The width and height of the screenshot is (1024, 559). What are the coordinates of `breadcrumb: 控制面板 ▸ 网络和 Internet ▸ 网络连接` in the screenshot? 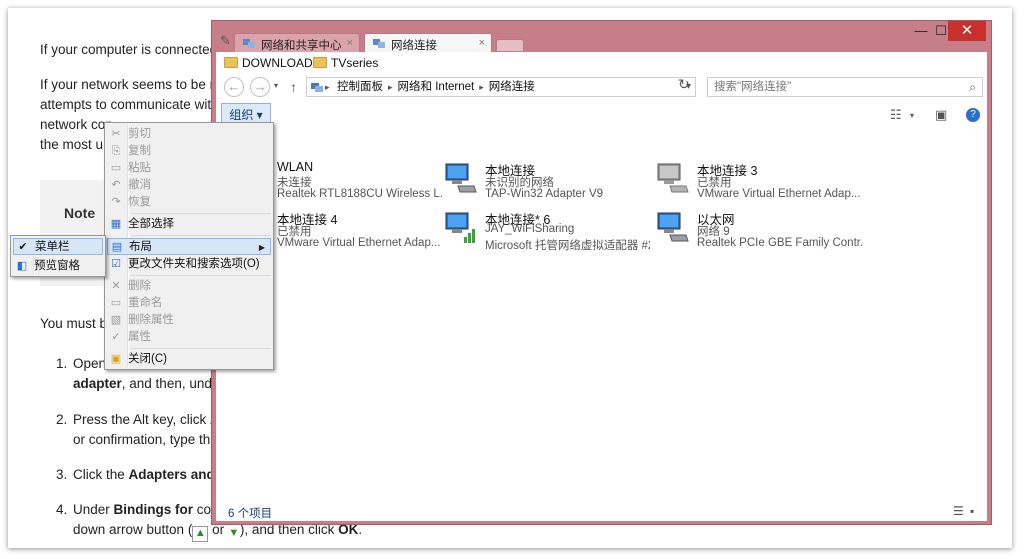 It's located at (436, 87).